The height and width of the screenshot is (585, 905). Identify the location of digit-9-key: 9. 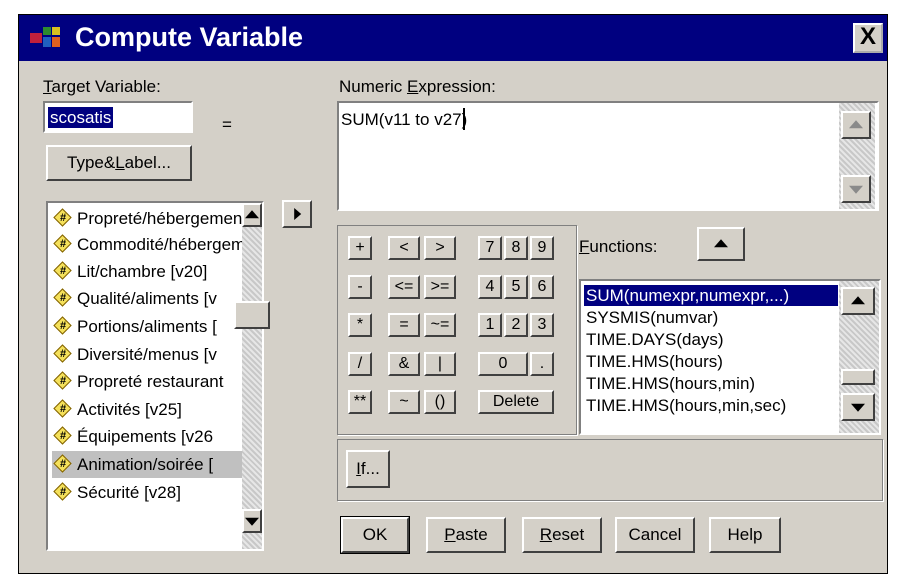
(542, 248).